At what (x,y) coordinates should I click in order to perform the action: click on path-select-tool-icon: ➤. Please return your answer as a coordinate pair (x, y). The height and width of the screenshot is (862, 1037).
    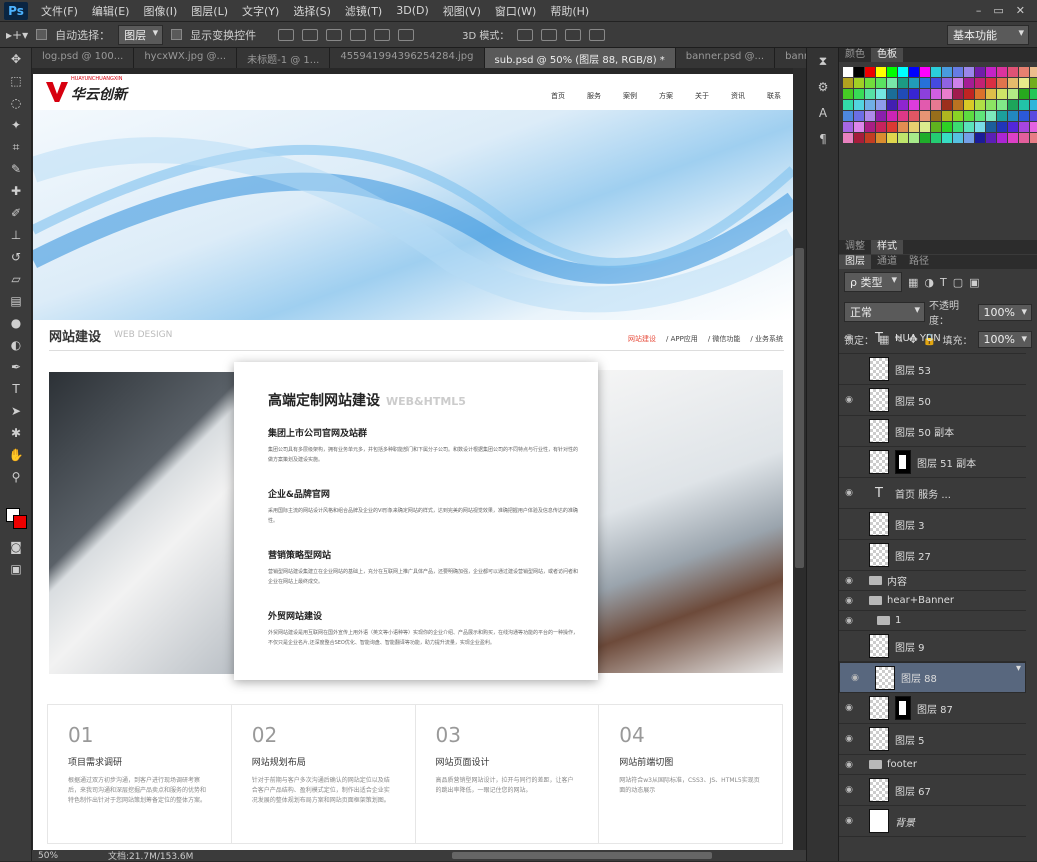
    Looking at the image, I should click on (16, 411).